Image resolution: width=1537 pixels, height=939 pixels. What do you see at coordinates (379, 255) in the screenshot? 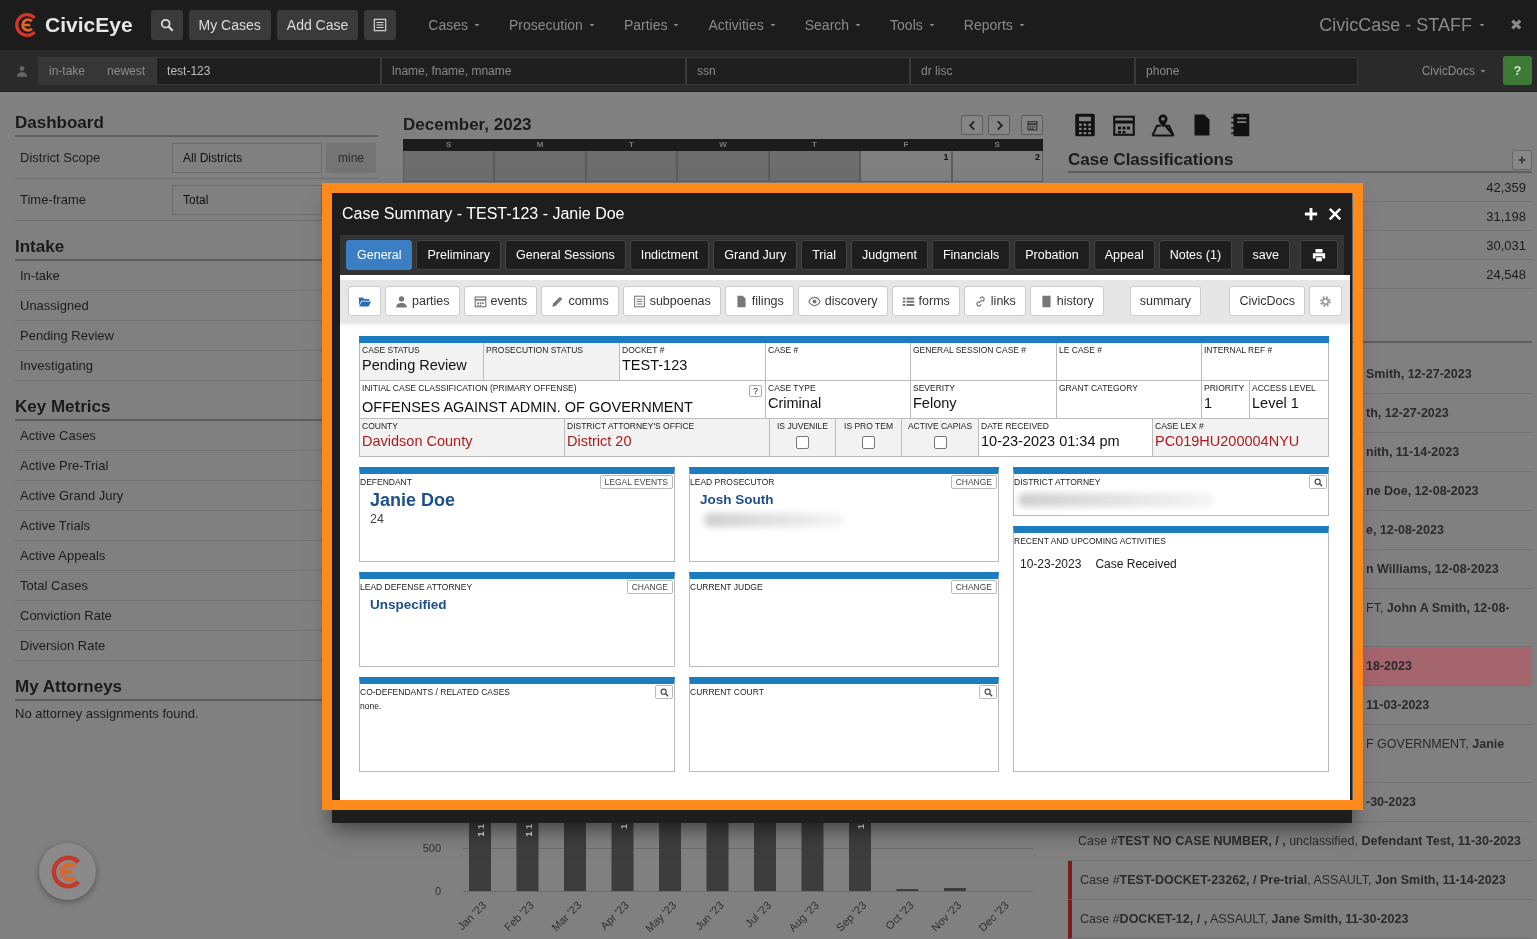
I see `tab: General` at bounding box center [379, 255].